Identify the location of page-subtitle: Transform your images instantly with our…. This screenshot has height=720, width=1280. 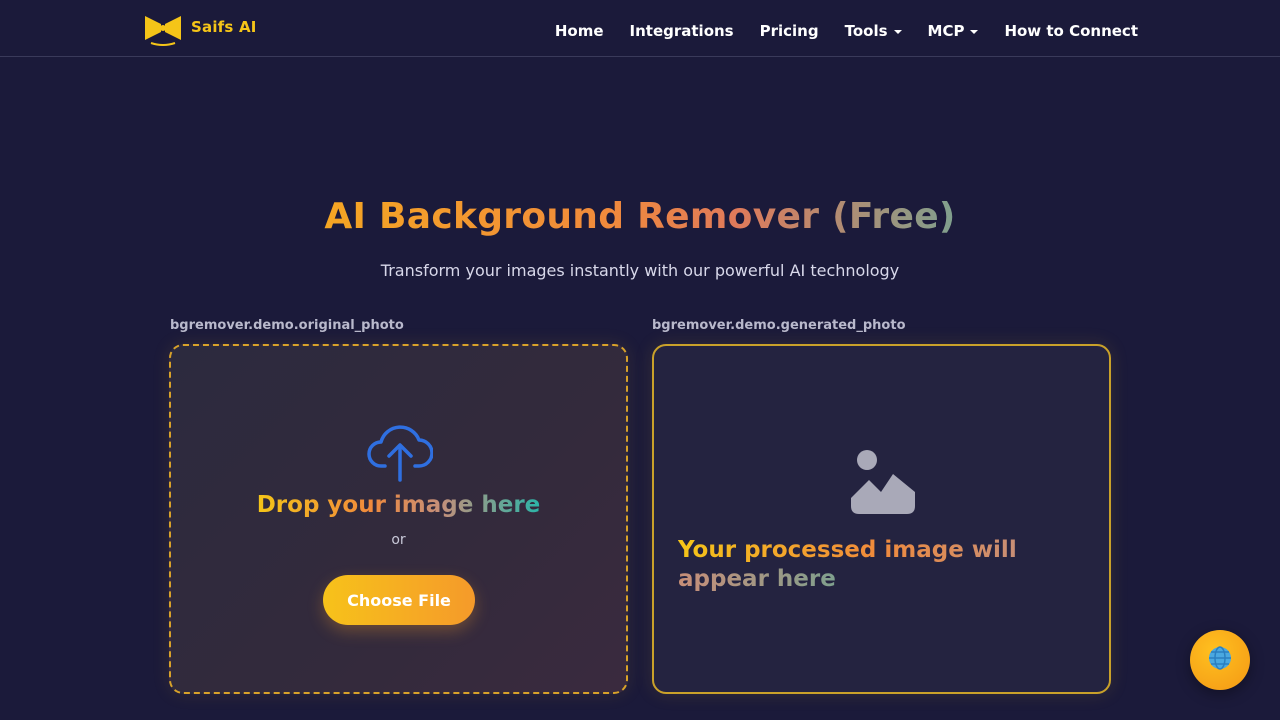
(640, 270).